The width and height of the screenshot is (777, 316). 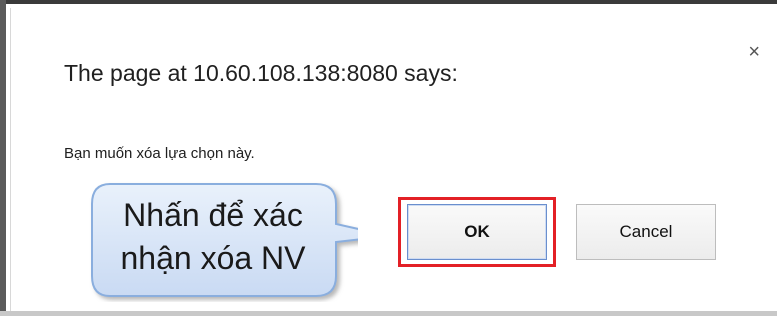 I want to click on ok-button: OK, so click(x=477, y=232).